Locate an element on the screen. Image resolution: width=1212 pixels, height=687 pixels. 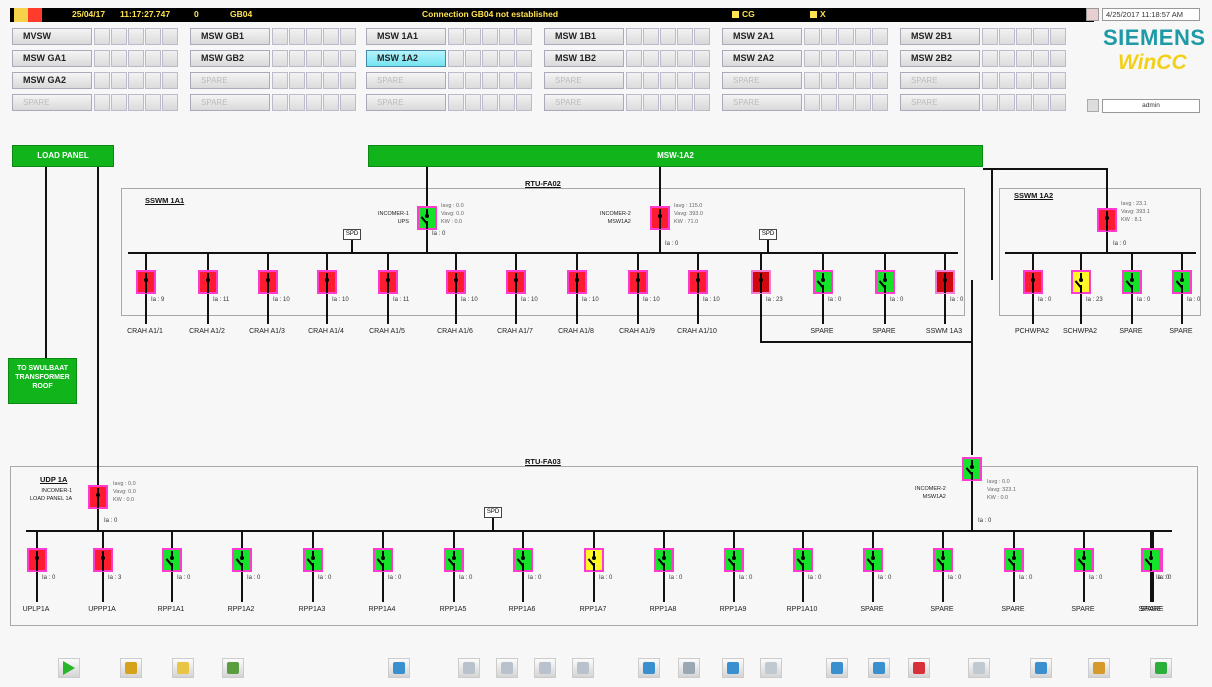
login-icon is located at coordinates (1093, 105).